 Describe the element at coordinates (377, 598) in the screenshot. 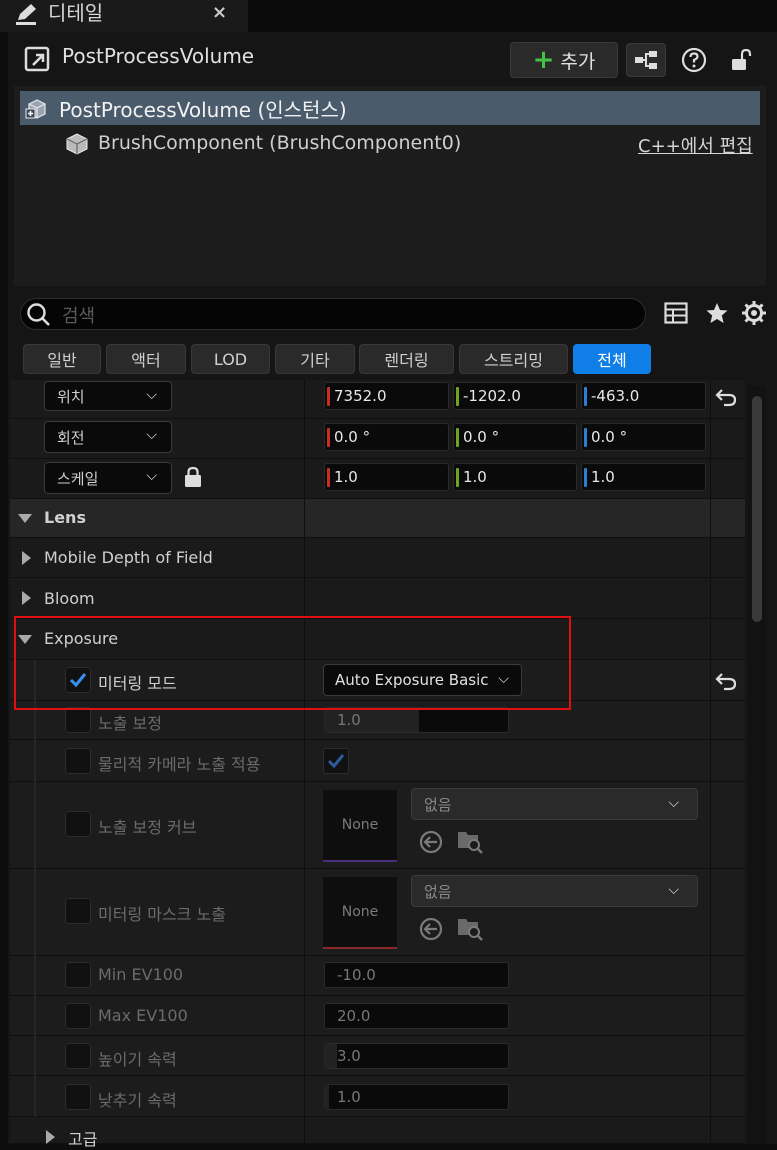

I see `section-bloom` at that location.